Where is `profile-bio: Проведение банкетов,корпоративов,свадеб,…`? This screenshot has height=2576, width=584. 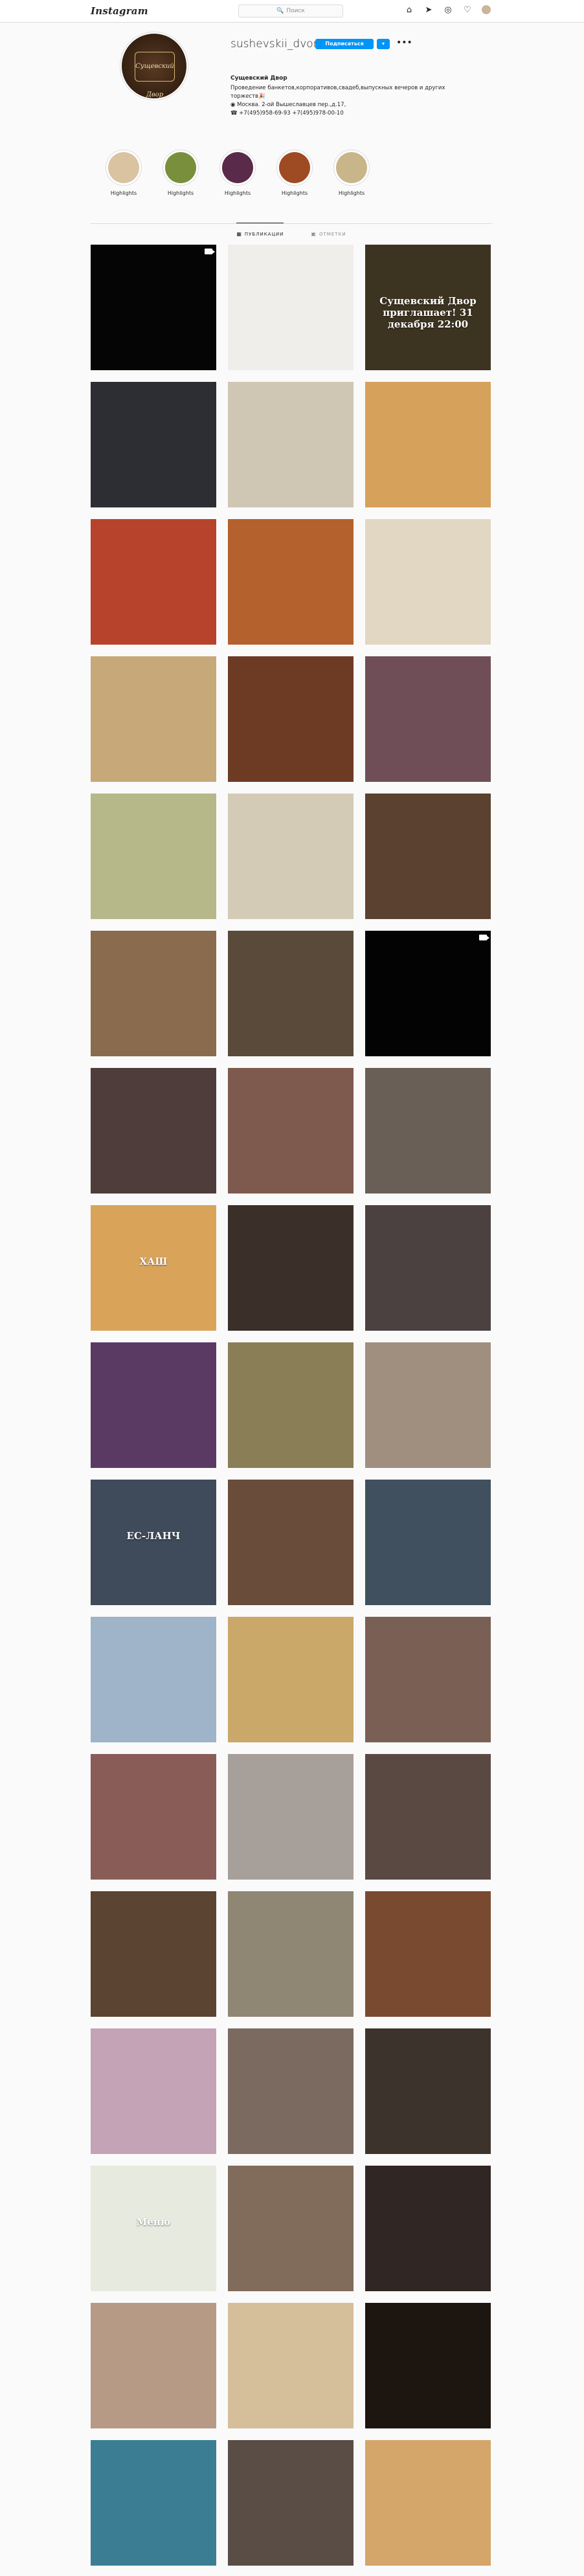
profile-bio: Проведение банкетов,корпоративов,свадеб,… is located at coordinates (337, 101).